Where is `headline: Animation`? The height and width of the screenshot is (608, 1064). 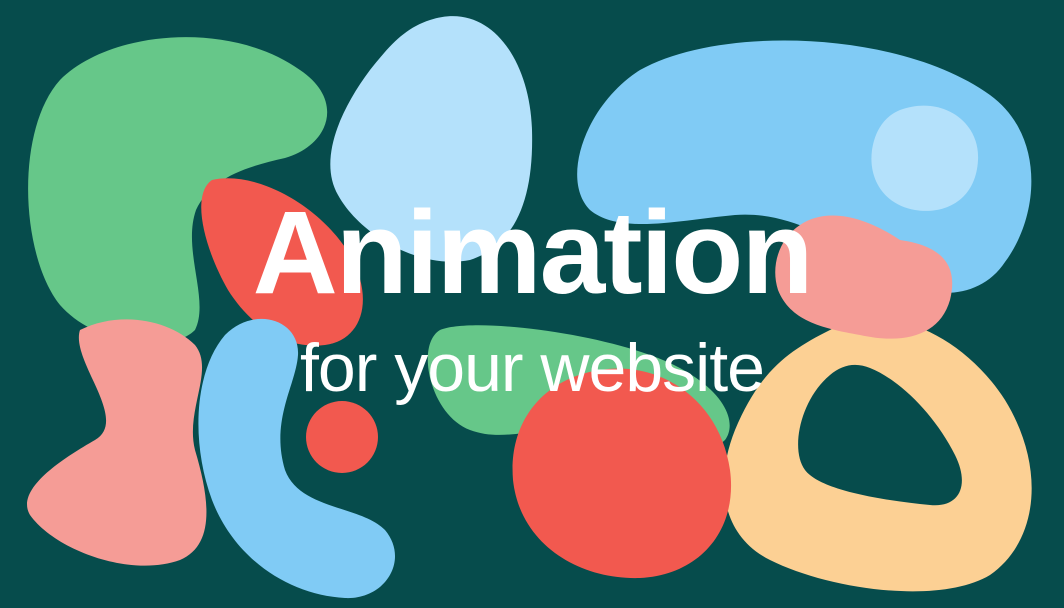 headline: Animation is located at coordinates (533, 253).